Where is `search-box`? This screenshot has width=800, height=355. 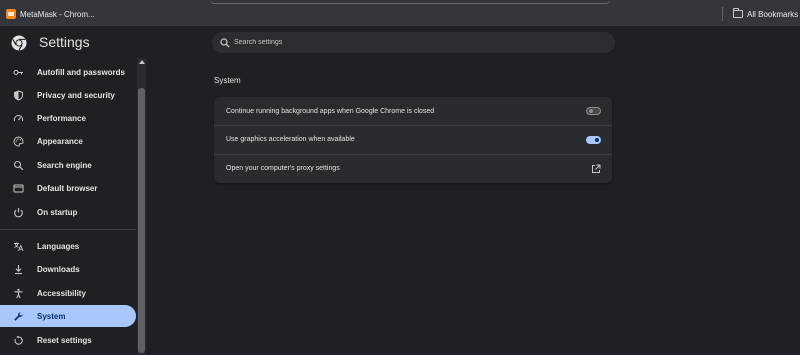
search-box is located at coordinates (413, 42).